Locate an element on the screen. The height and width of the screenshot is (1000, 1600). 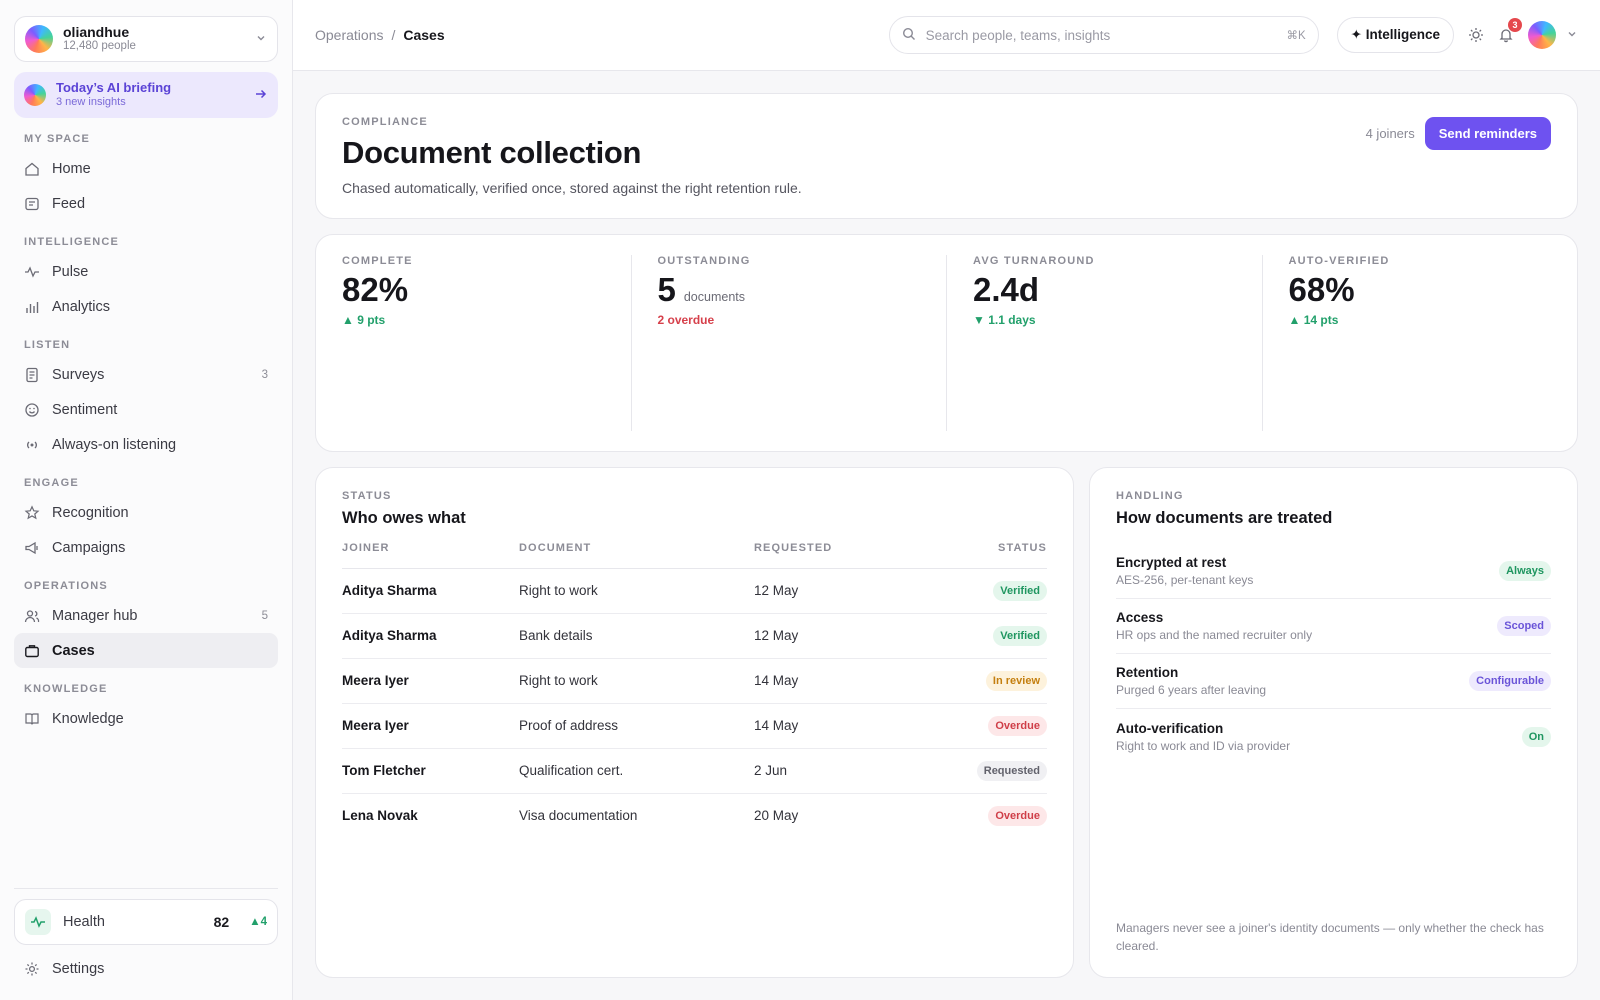
sidebar-item-feed: Feed is located at coordinates (146, 203).